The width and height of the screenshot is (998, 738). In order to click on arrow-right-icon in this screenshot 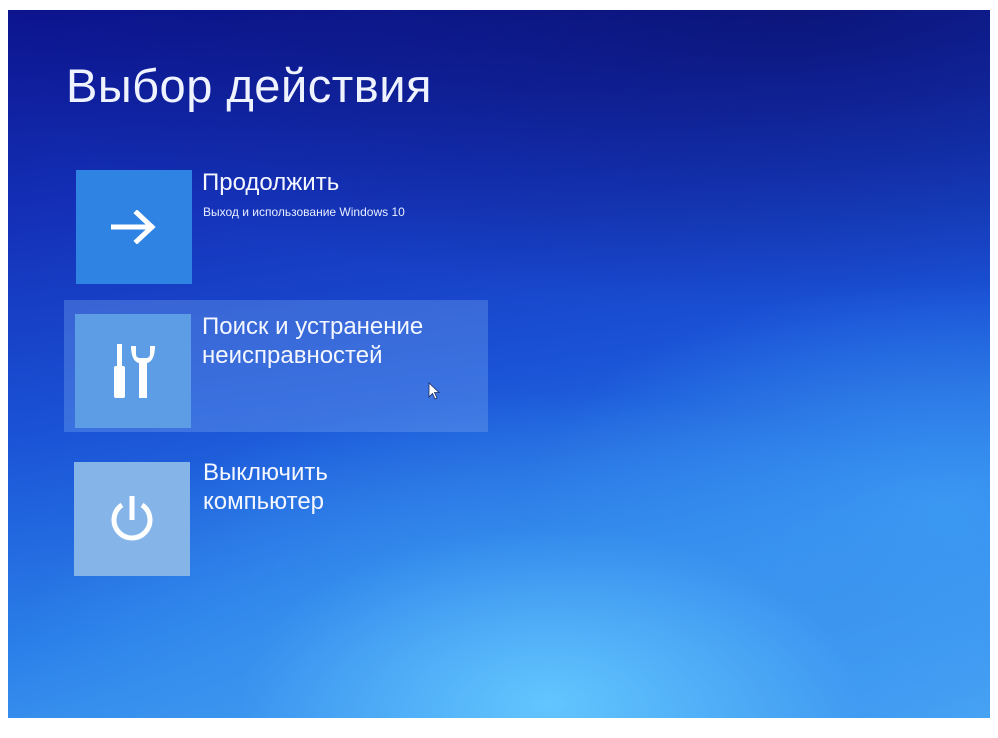, I will do `click(133, 227)`.